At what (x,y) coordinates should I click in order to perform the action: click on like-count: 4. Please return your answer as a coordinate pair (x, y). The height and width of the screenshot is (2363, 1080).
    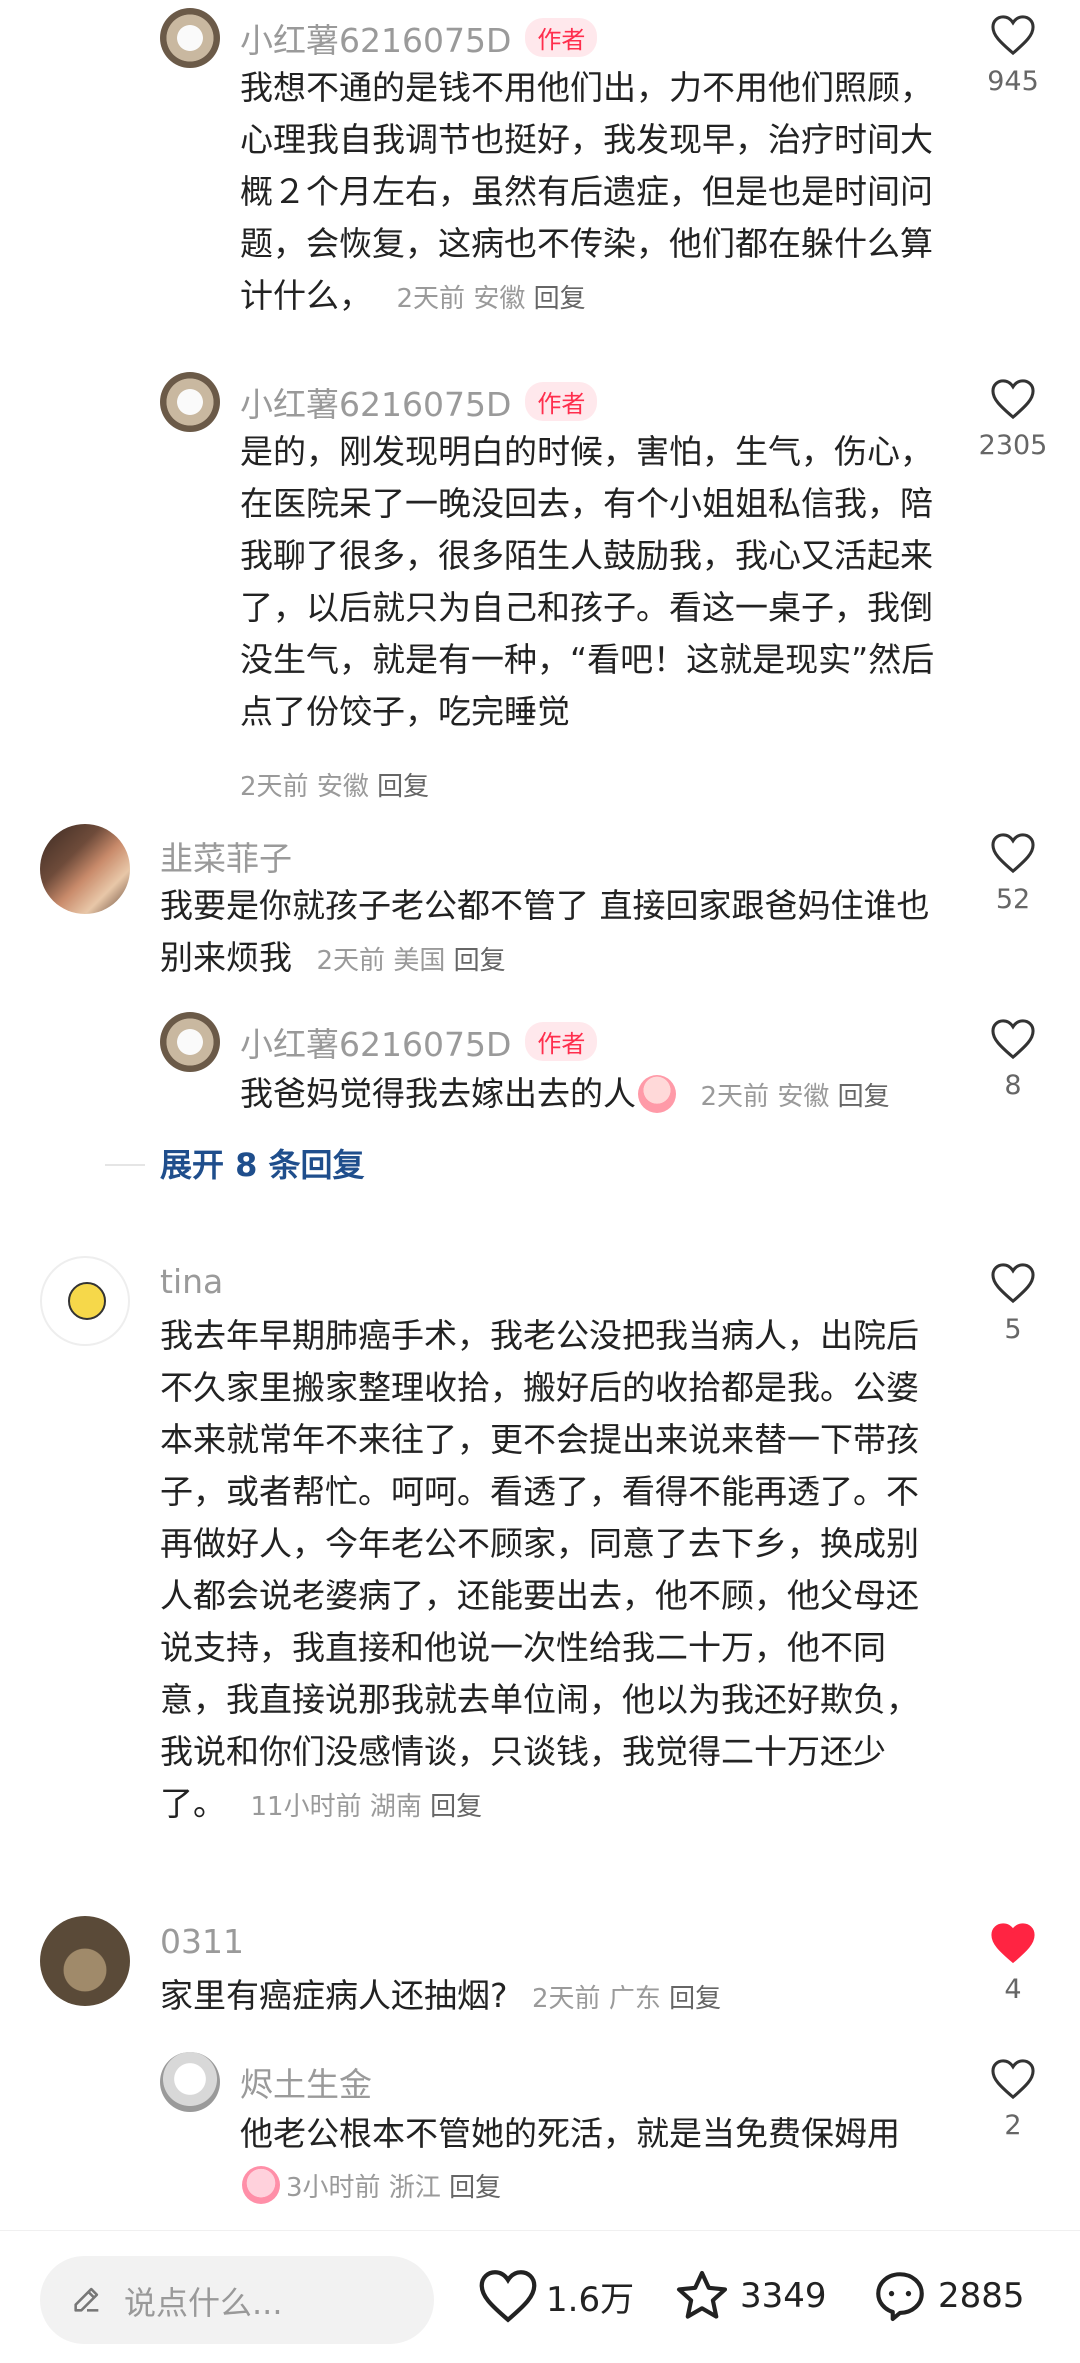
    Looking at the image, I should click on (1013, 1989).